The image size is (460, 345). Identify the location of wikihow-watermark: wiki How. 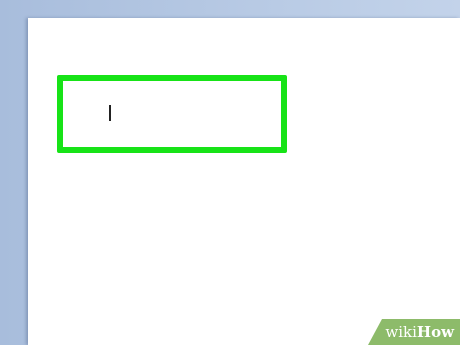
(414, 332).